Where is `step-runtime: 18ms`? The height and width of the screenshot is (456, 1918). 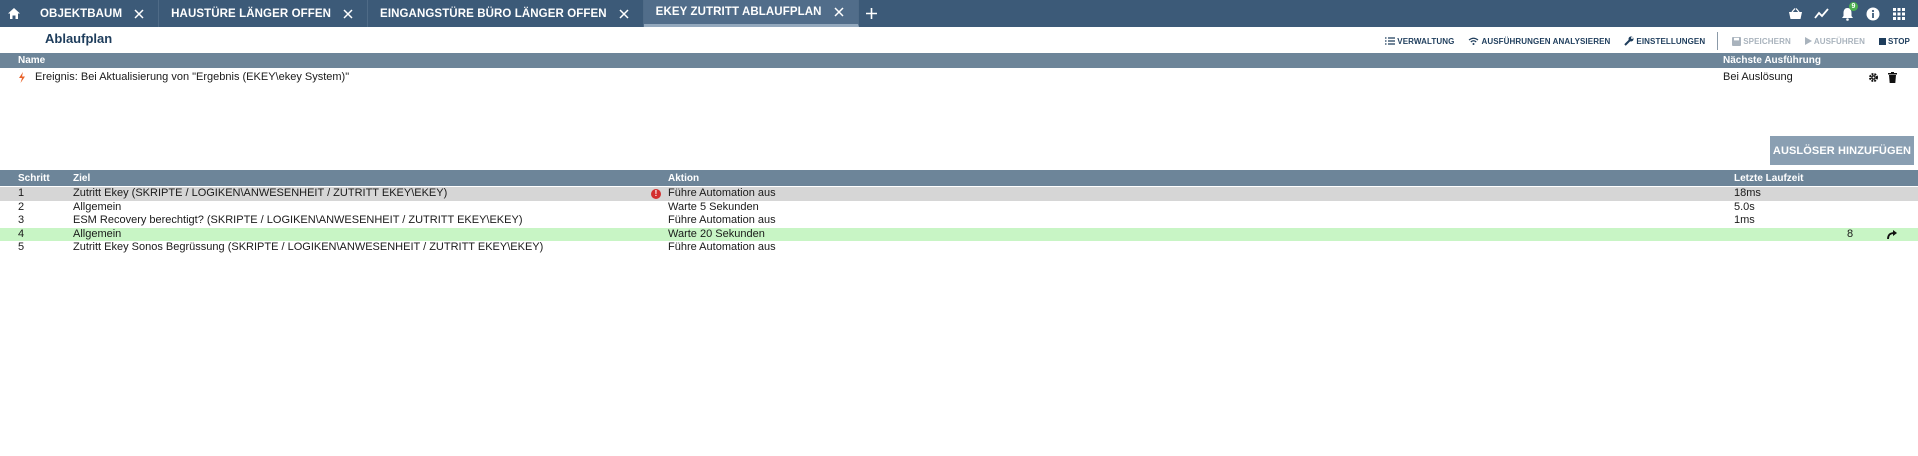 step-runtime: 18ms is located at coordinates (1747, 193).